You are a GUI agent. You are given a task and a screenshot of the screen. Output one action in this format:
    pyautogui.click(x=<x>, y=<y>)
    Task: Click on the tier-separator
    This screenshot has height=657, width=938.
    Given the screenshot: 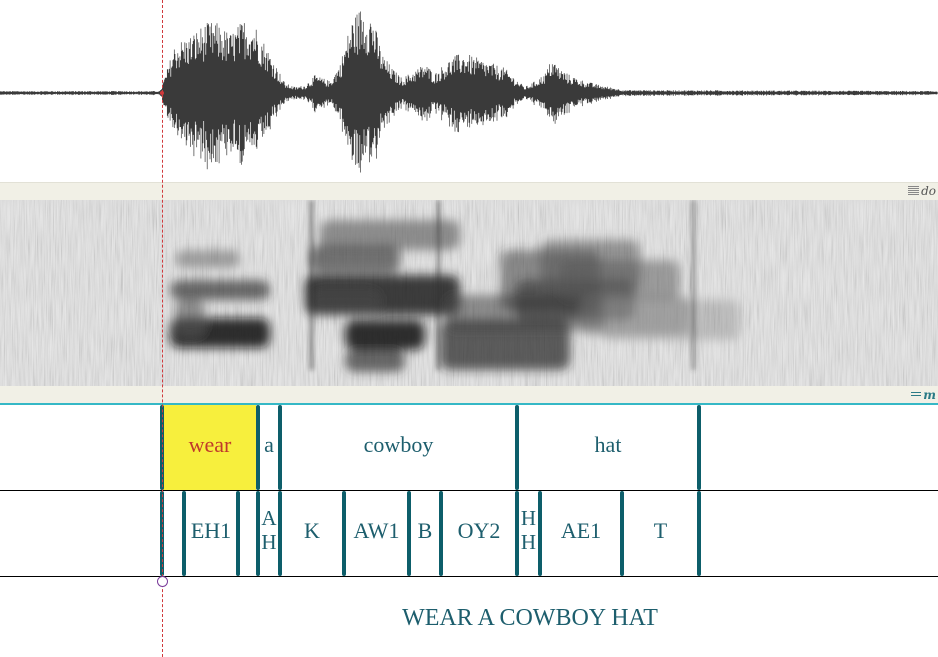 What is the action you would take?
    pyautogui.click(x=469, y=576)
    